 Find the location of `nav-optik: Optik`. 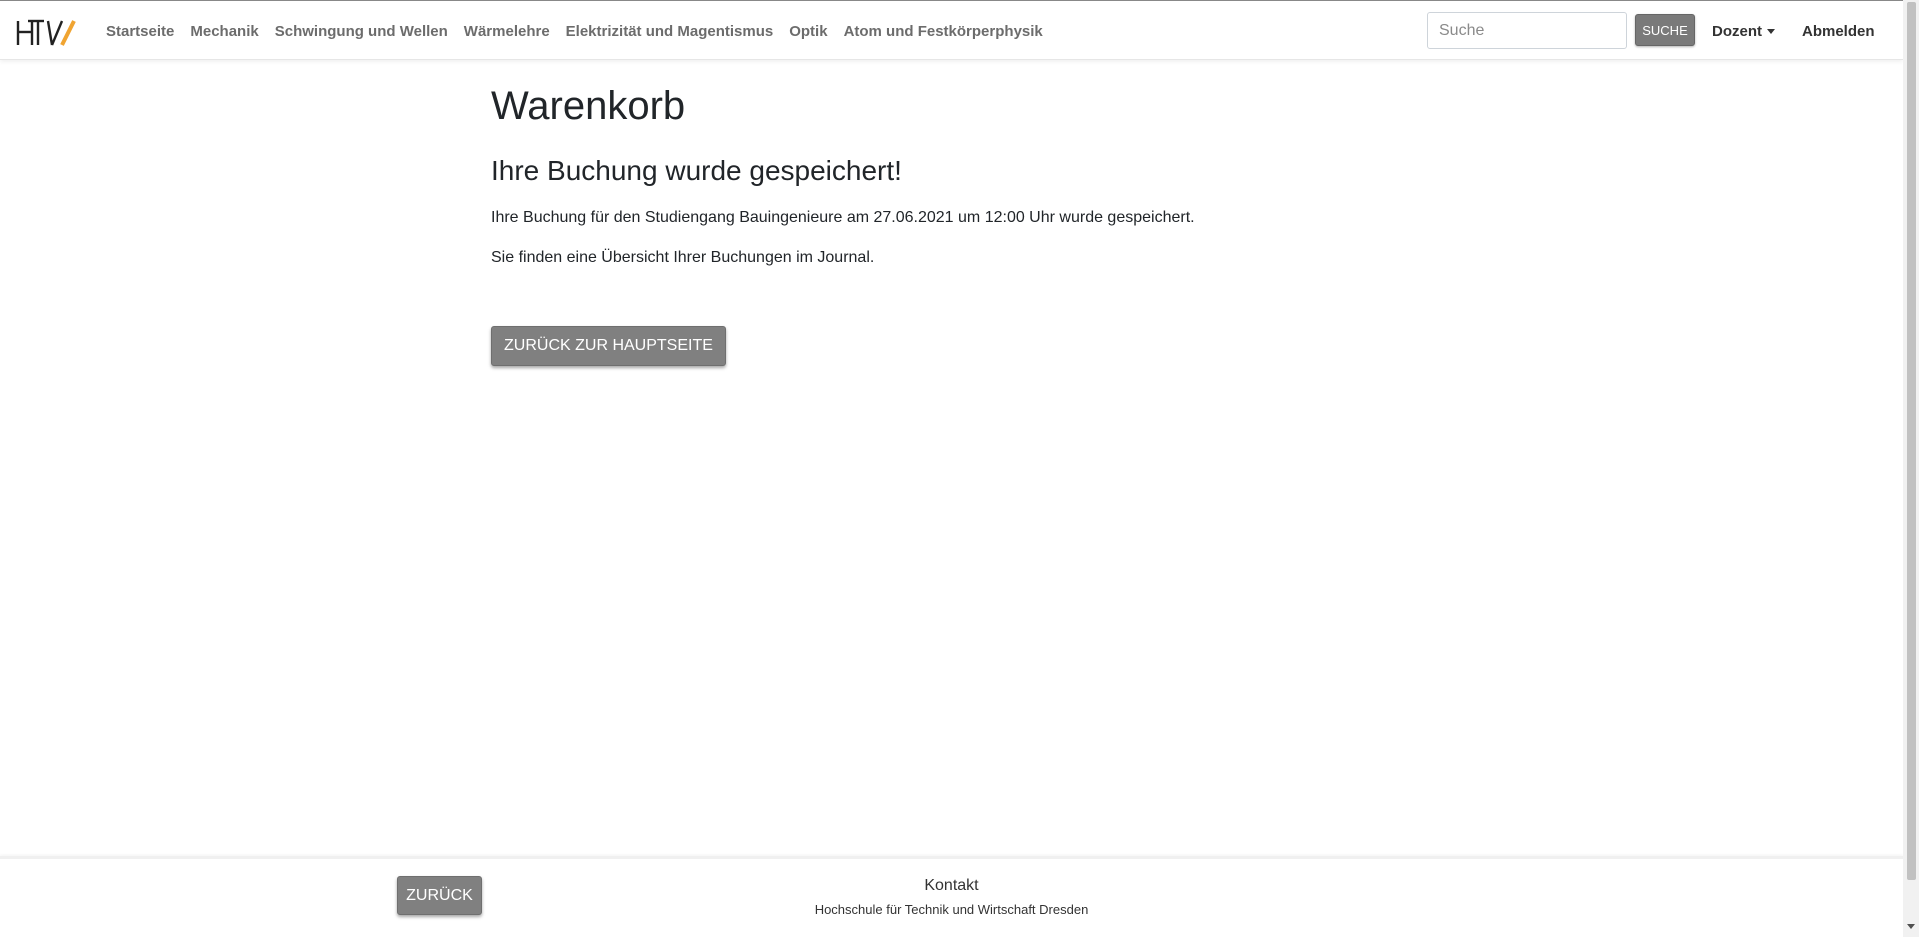

nav-optik: Optik is located at coordinates (808, 31).